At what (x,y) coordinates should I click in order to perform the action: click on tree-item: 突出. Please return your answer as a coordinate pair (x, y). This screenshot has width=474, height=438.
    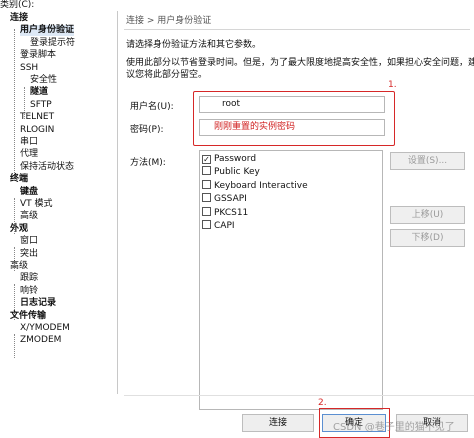
    Looking at the image, I should click on (29, 254).